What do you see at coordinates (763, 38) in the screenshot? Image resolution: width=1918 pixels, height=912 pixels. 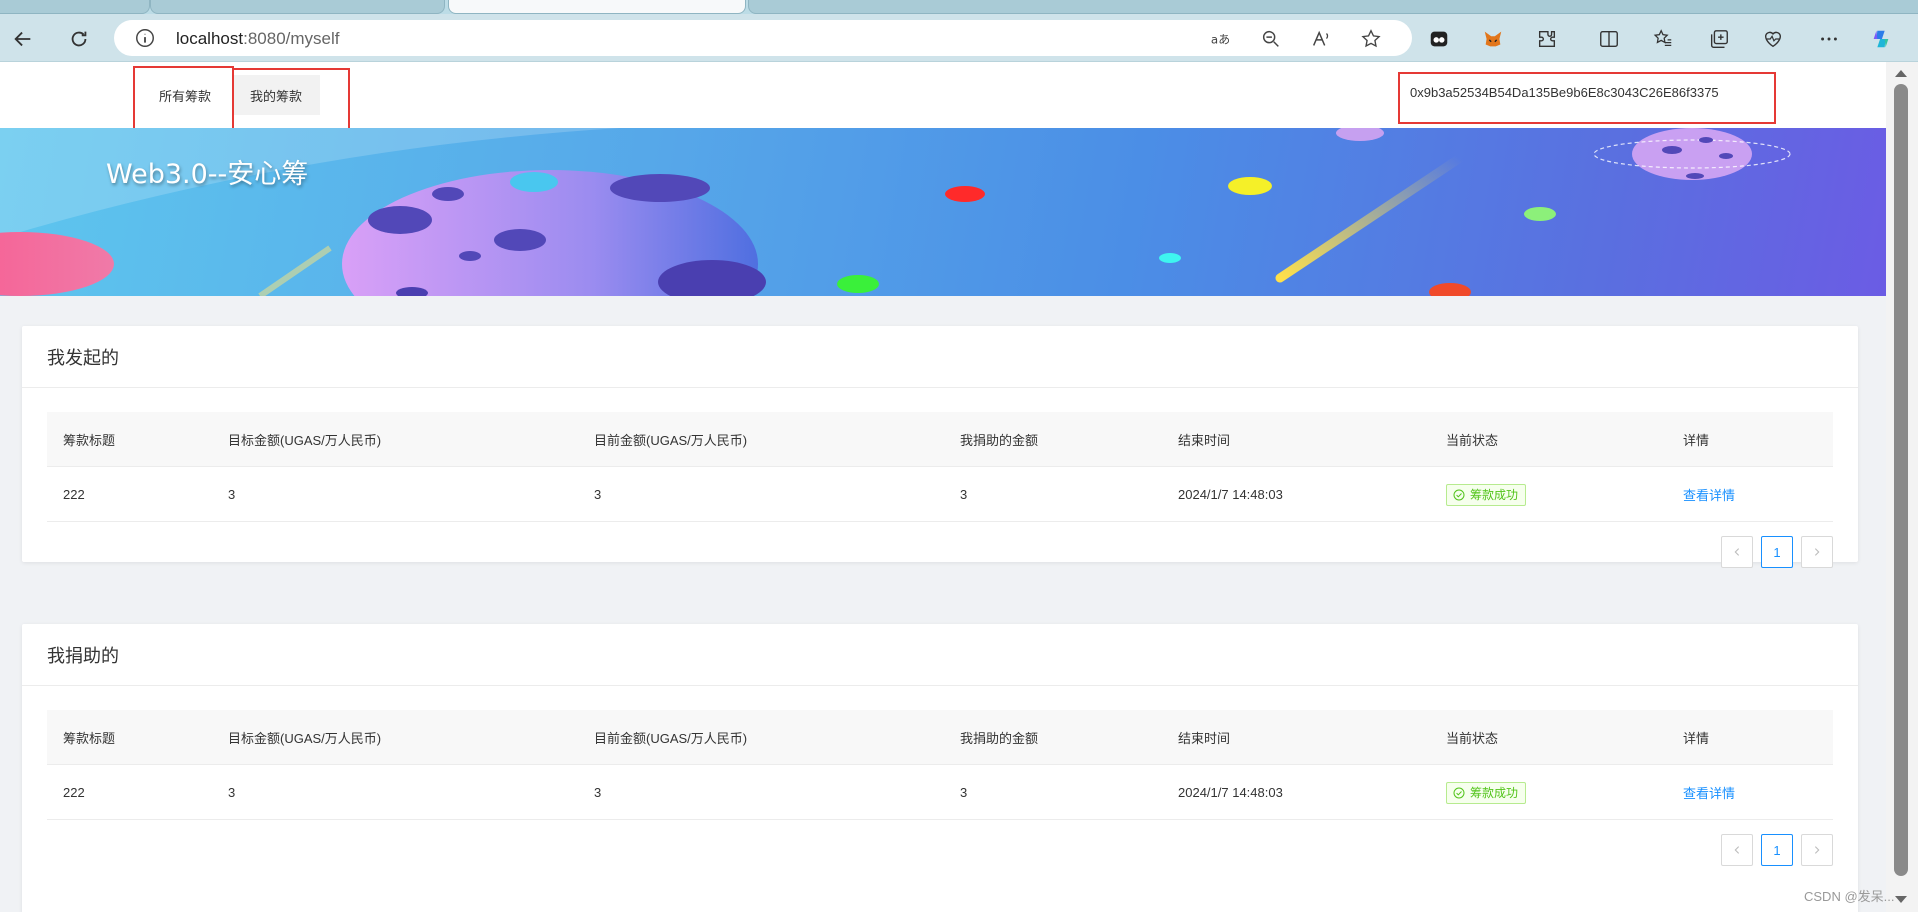 I see `address-bar: localhost:8080/myself aあ` at bounding box center [763, 38].